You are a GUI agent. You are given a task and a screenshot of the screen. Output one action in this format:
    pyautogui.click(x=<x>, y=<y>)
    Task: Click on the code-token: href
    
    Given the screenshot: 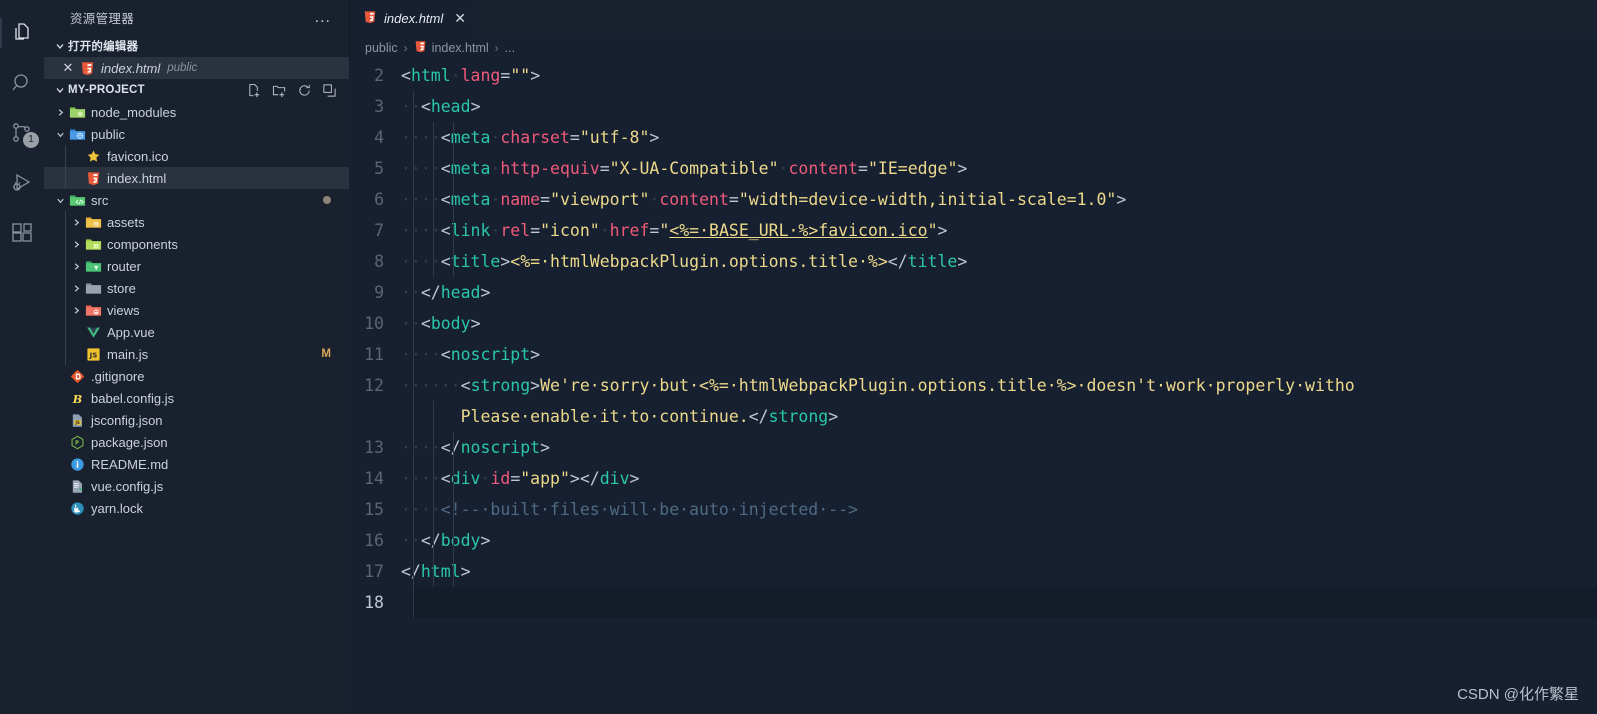 What is the action you would take?
    pyautogui.click(x=629, y=230)
    